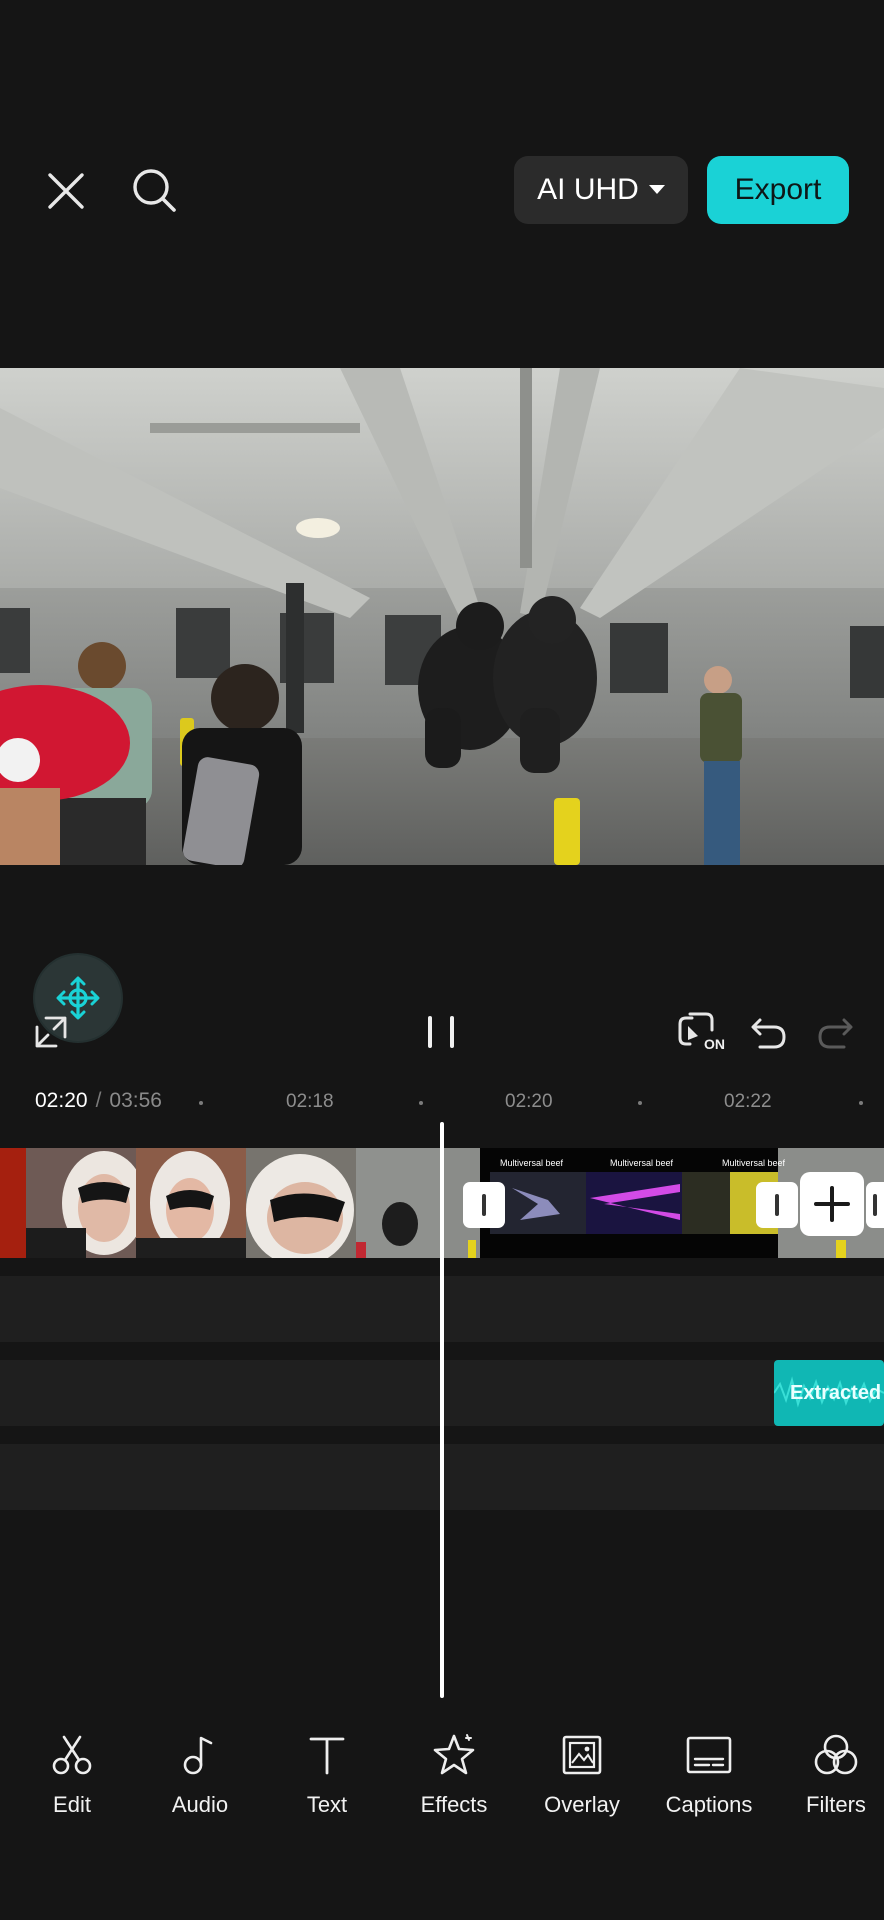 The image size is (884, 1920). I want to click on text-icon, so click(327, 1756).